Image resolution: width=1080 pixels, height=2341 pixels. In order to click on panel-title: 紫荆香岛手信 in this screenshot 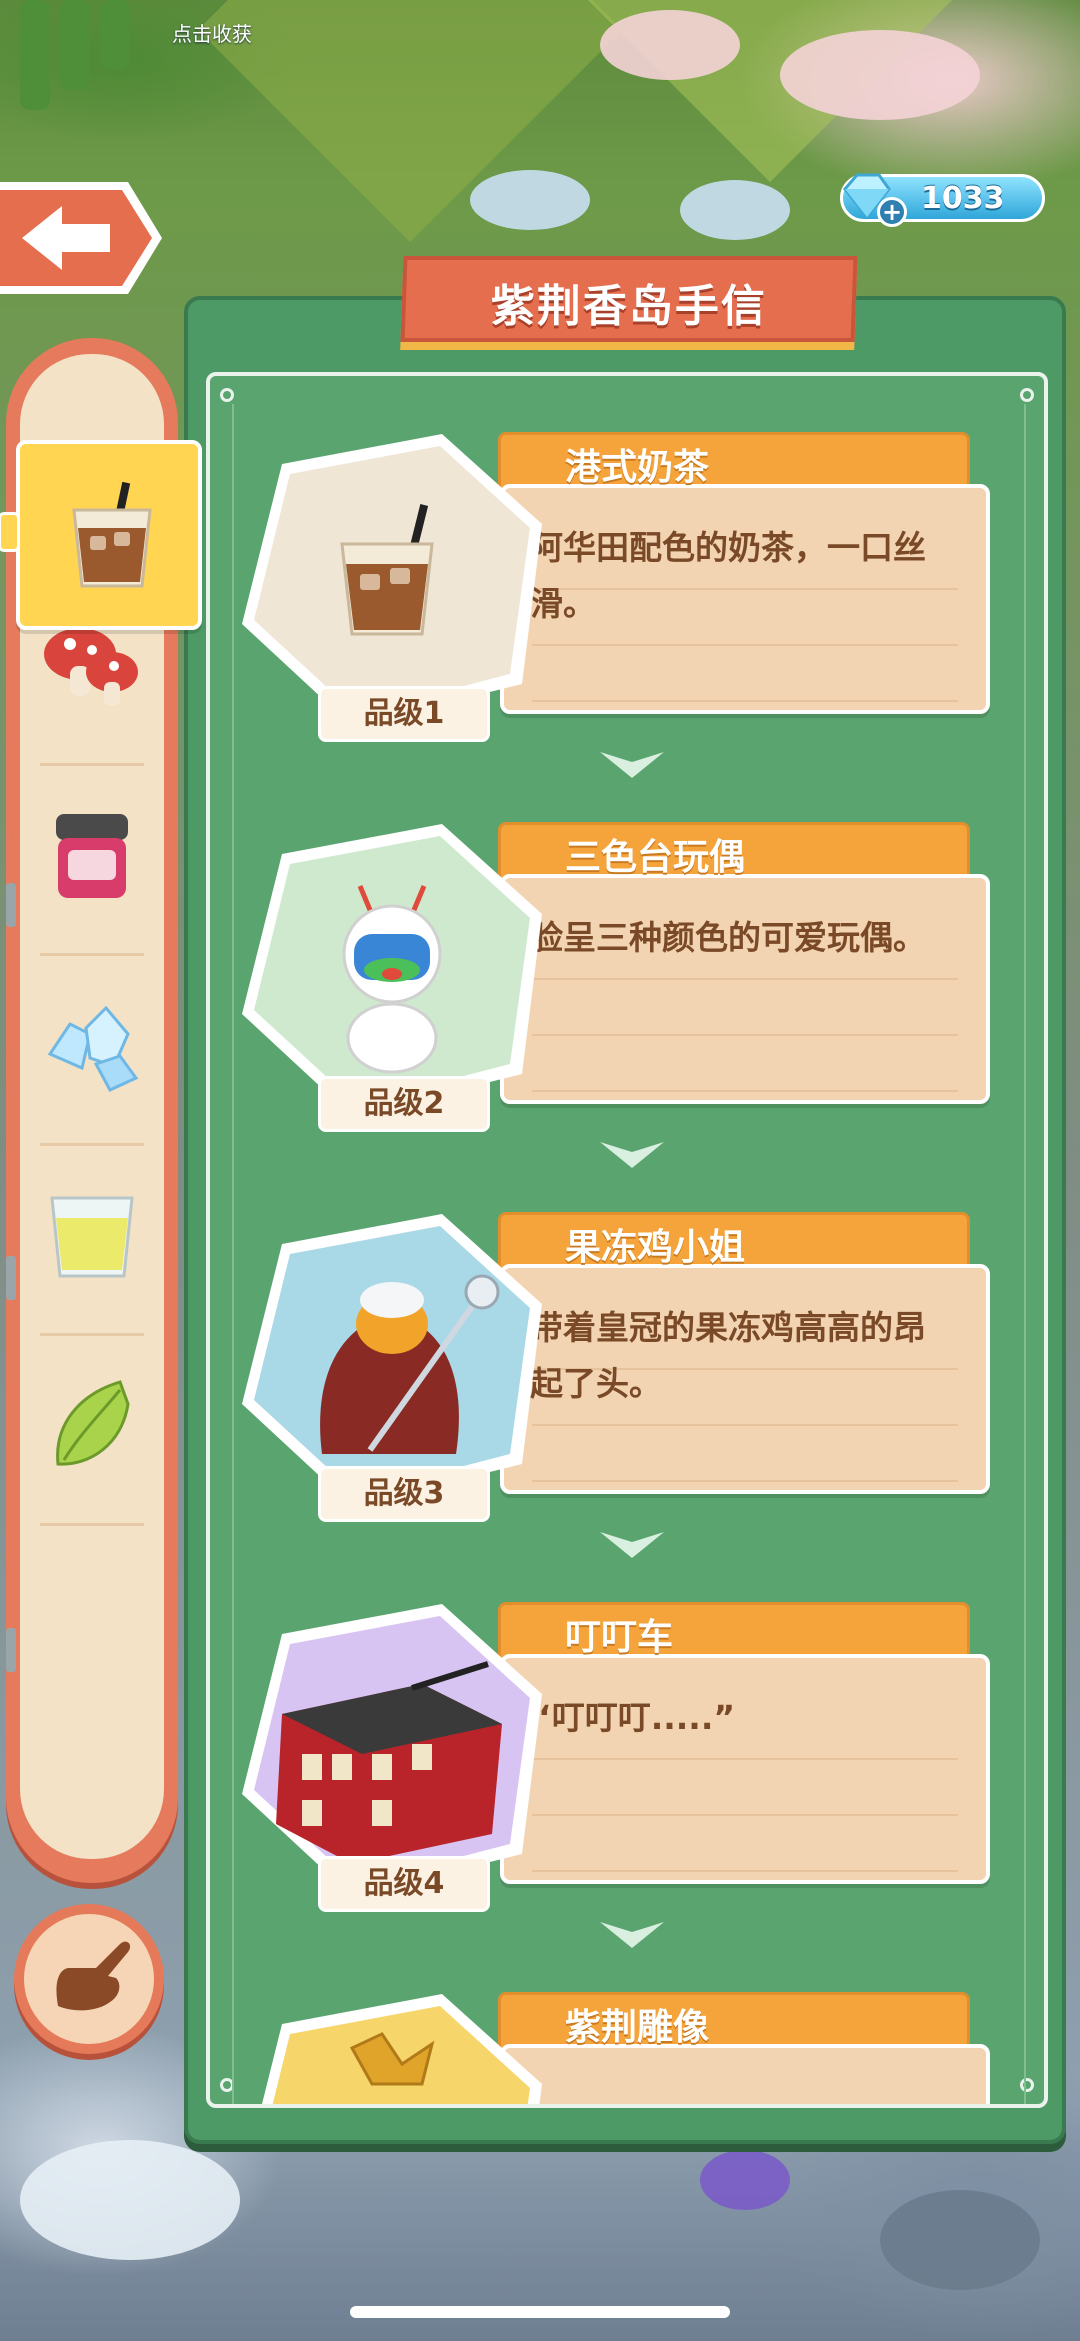, I will do `click(628, 306)`.